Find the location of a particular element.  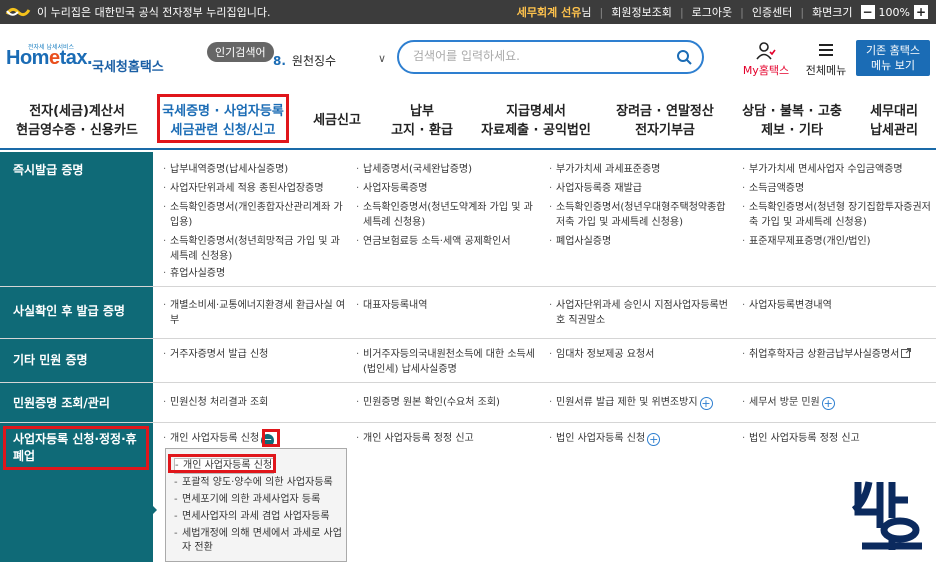

submenu-item: 면세사업자의 과세 겸업 사업자등록 is located at coordinates (259, 517).